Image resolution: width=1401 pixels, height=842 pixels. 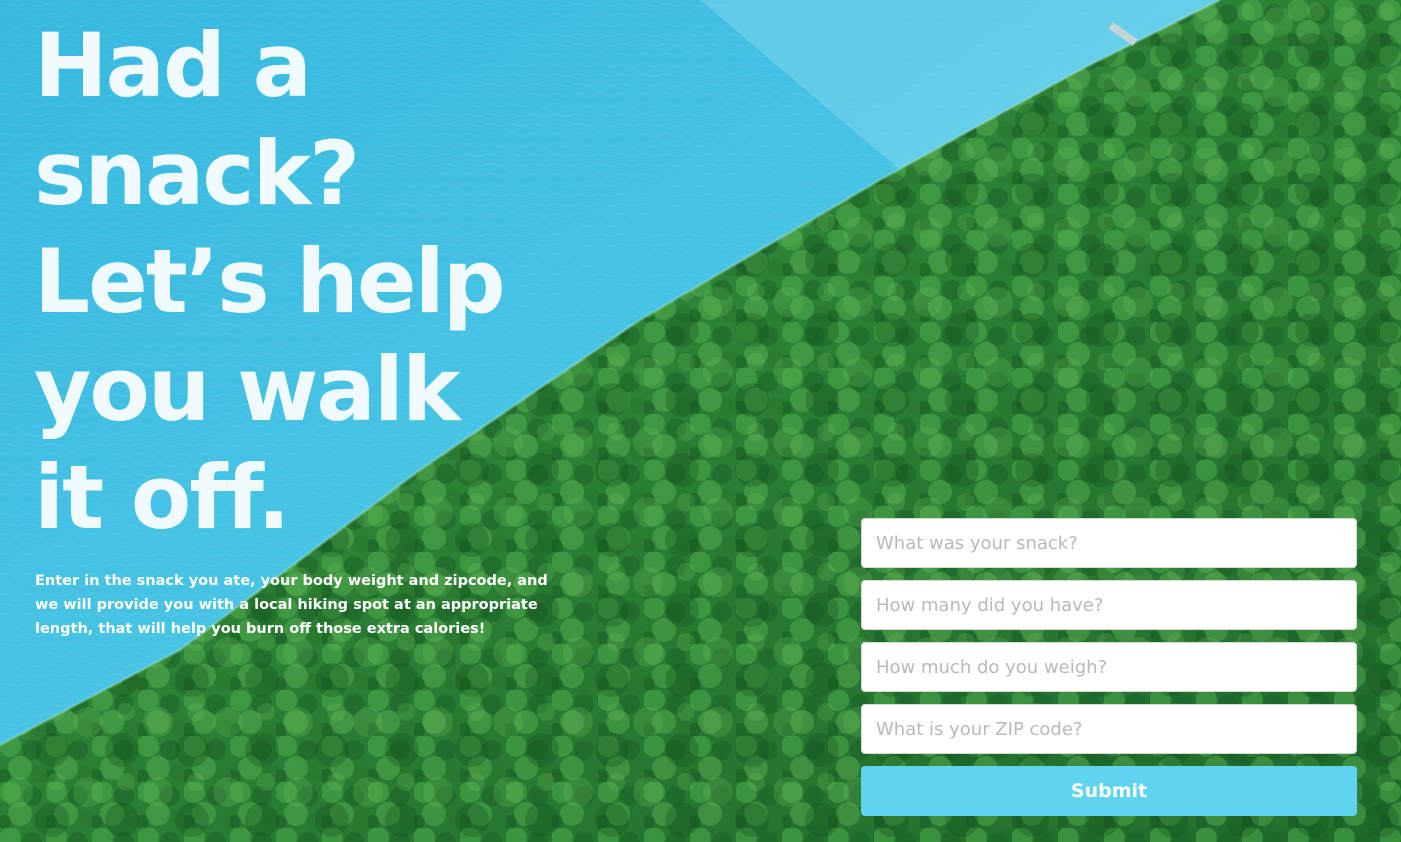 I want to click on submit-button: Submit, so click(x=1109, y=791).